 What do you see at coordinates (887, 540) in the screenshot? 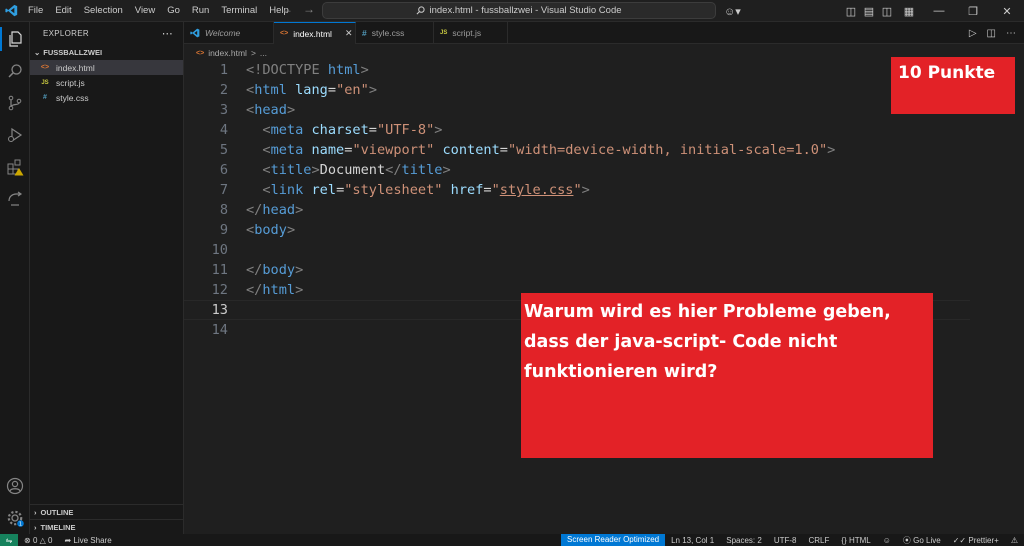
I see `copilot-status-icon: ☺` at bounding box center [887, 540].